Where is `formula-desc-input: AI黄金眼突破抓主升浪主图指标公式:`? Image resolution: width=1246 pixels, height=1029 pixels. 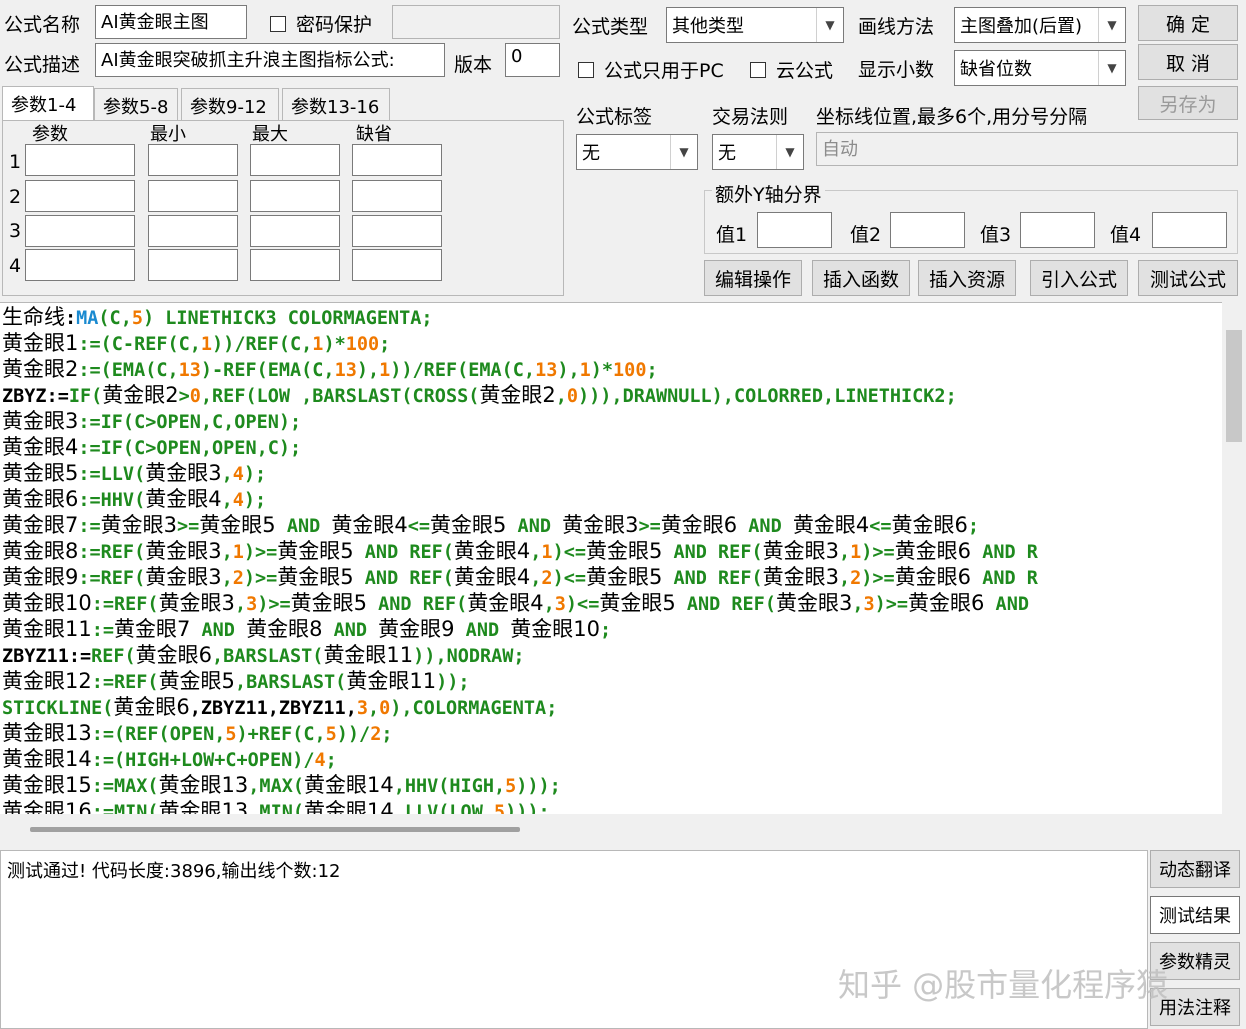 formula-desc-input: AI黄金眼突破抓主升浪主图指标公式: is located at coordinates (270, 60).